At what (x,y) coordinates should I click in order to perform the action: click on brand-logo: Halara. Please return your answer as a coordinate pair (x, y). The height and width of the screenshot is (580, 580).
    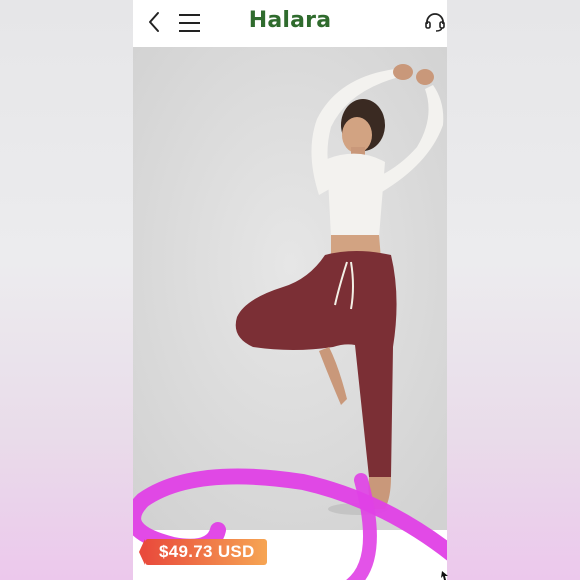
    Looking at the image, I should click on (290, 20).